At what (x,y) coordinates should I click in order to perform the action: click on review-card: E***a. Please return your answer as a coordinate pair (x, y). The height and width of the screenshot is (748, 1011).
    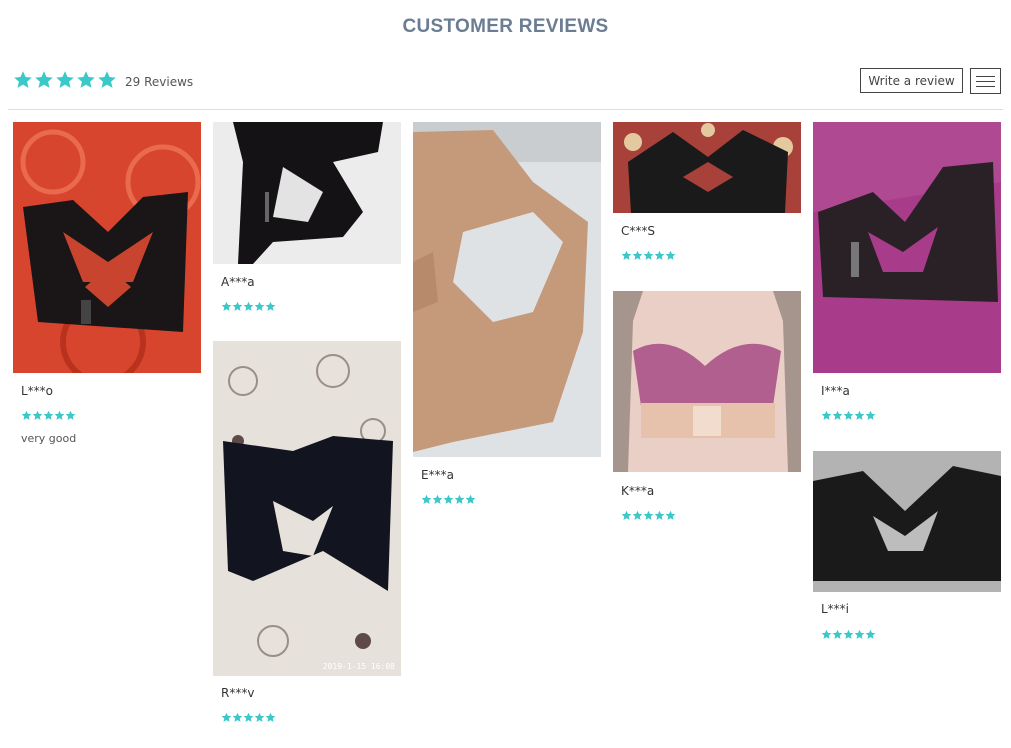
    Looking at the image, I should click on (507, 322).